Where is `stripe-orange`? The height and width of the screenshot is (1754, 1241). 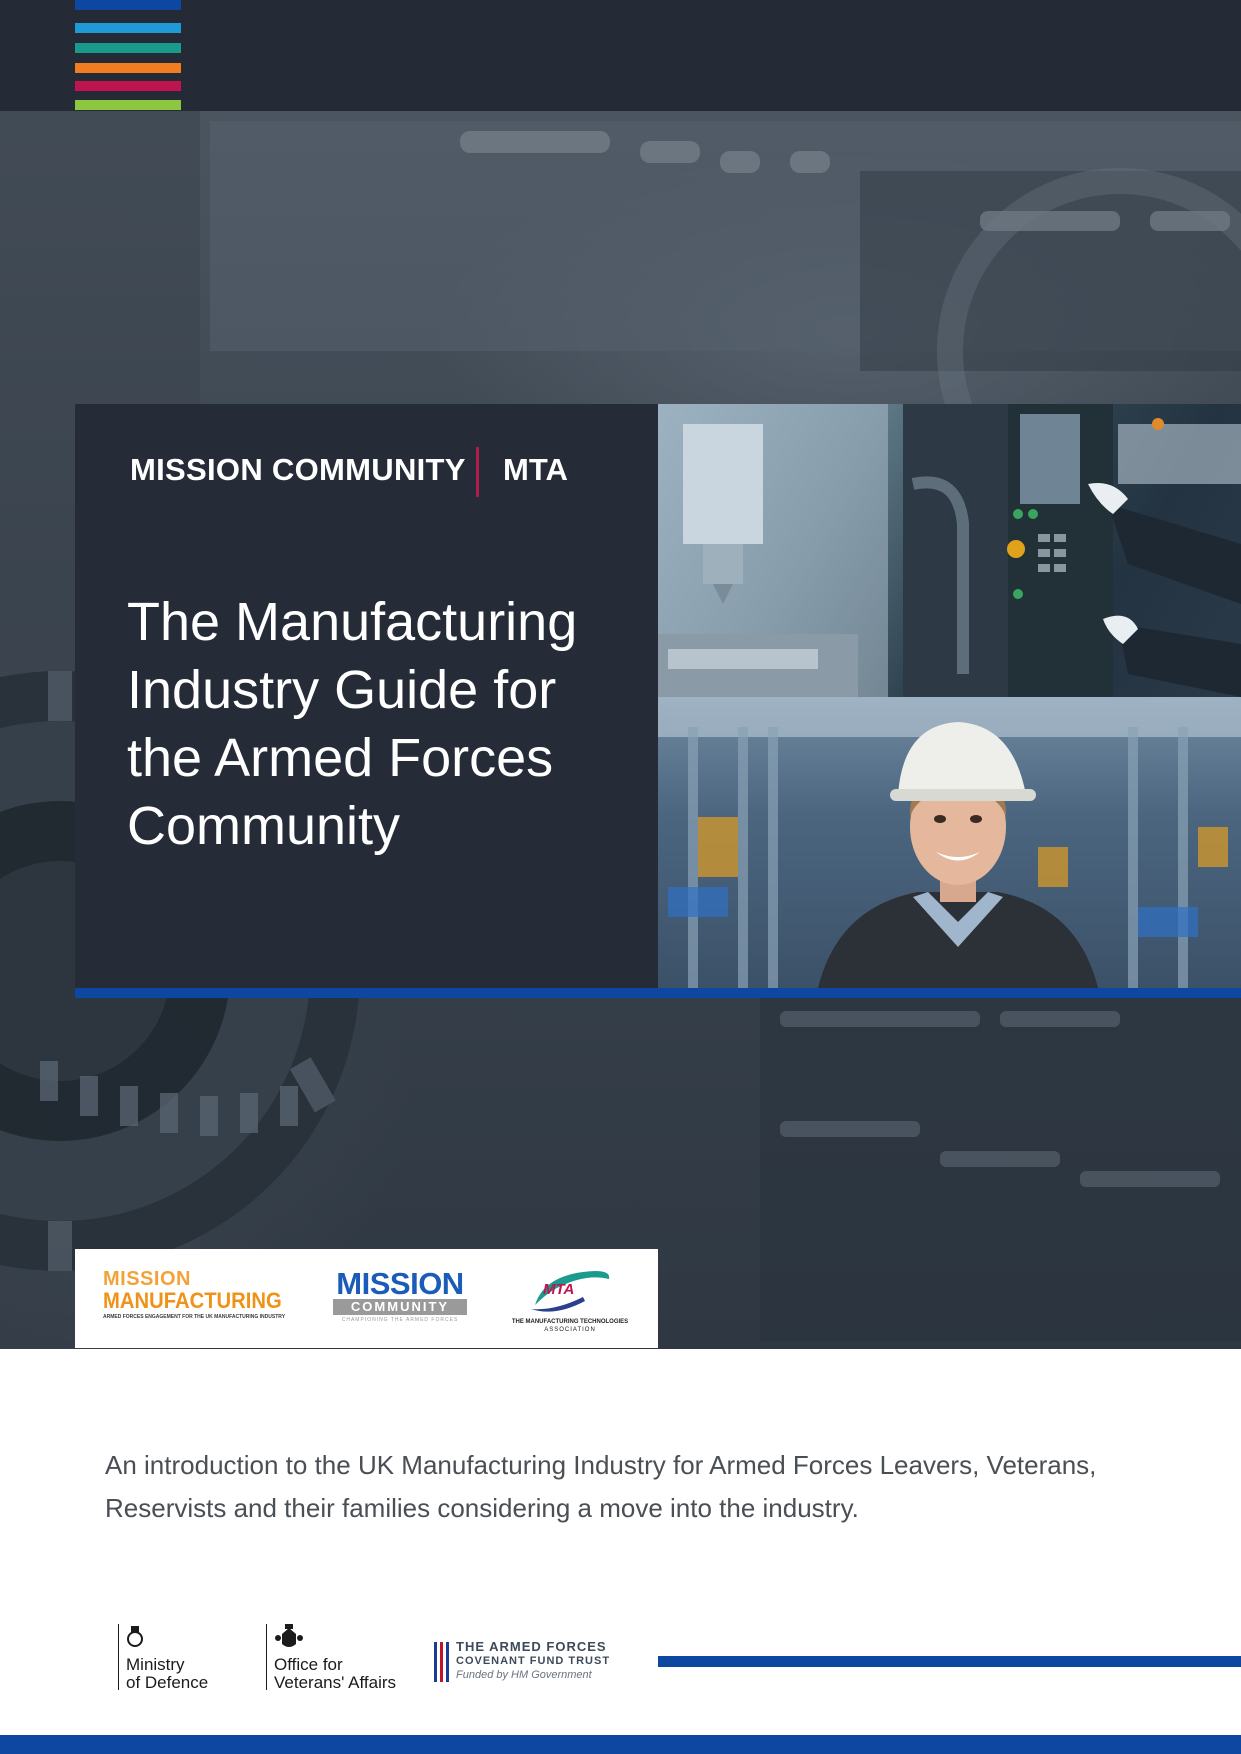 stripe-orange is located at coordinates (128, 68).